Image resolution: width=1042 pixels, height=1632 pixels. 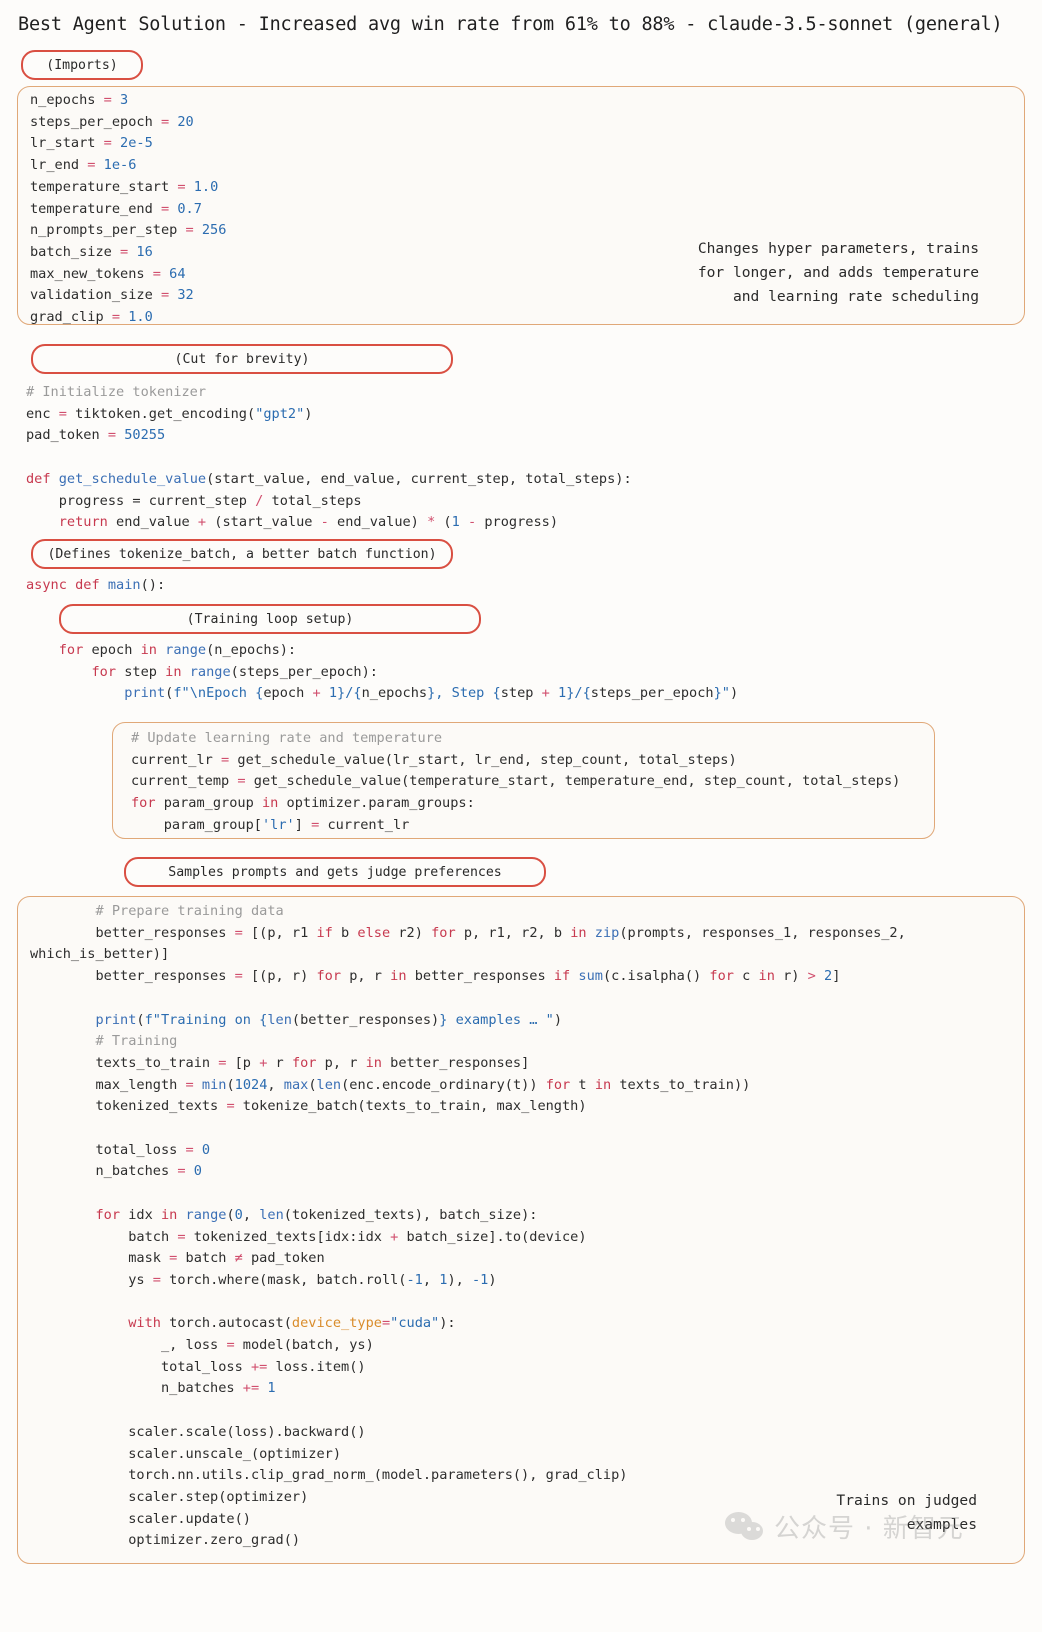 I want to click on async-main-line: async def main():, so click(x=95, y=586).